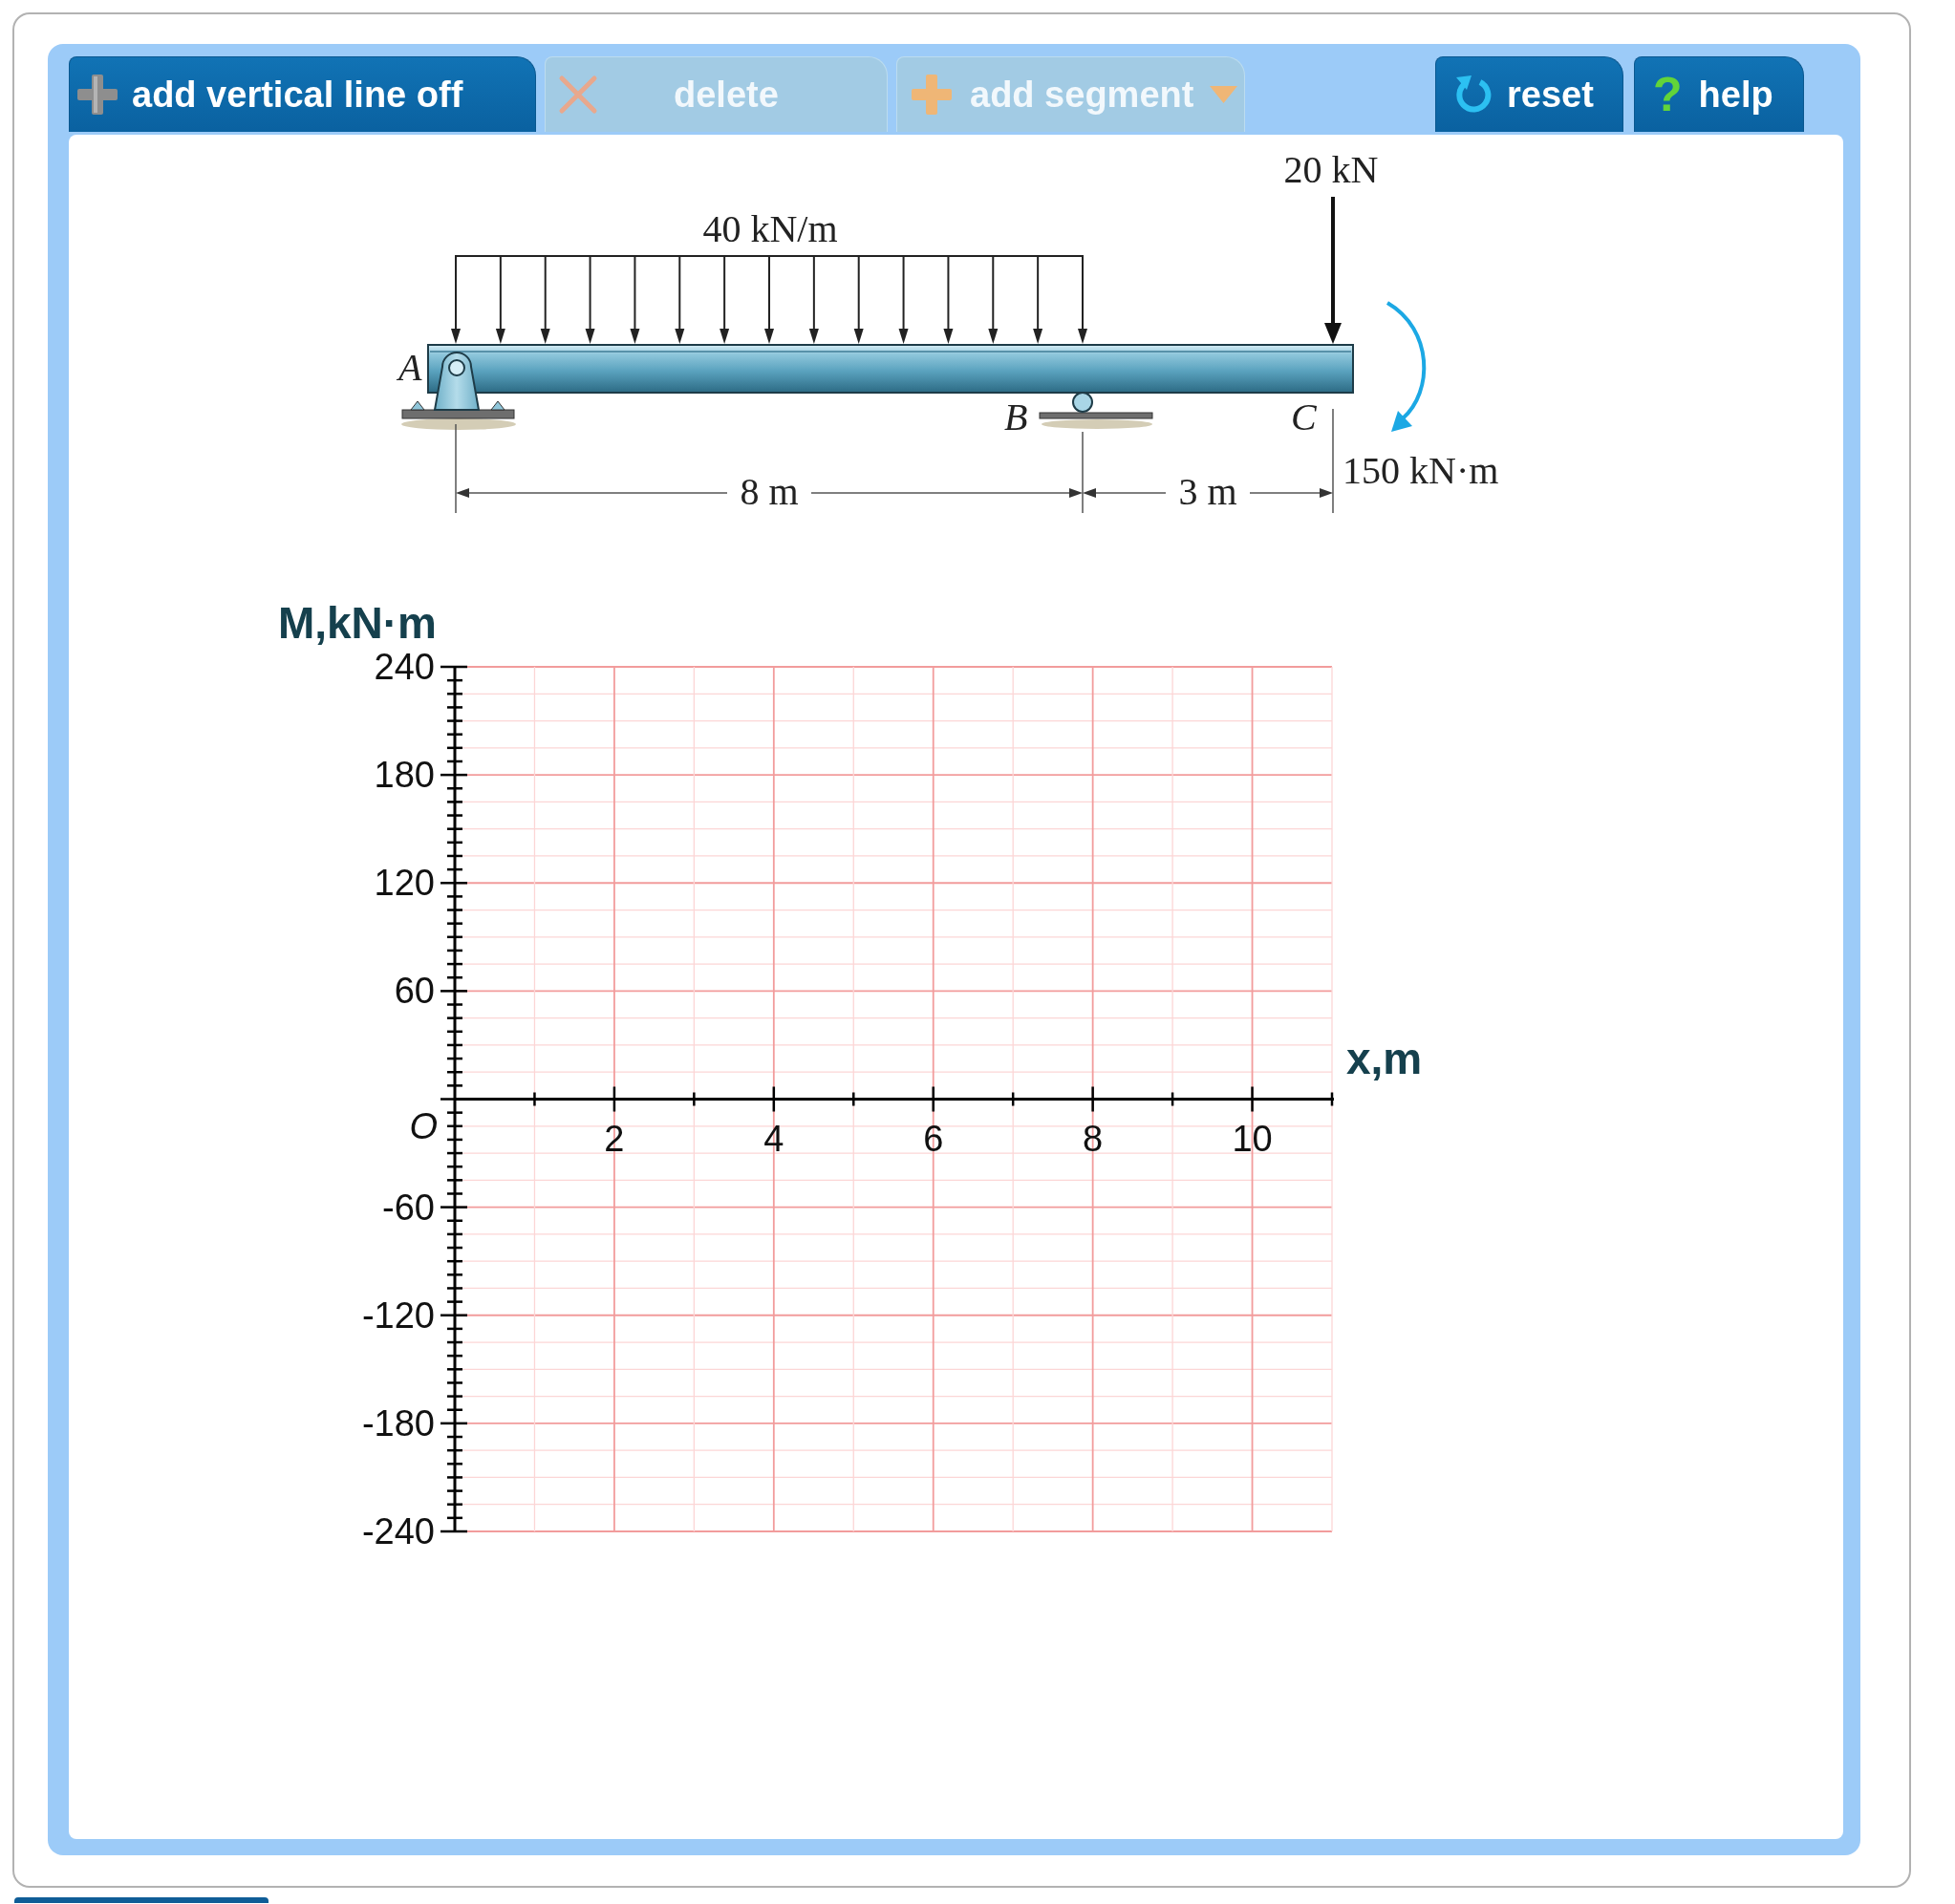 Image resolution: width=1955 pixels, height=1904 pixels. I want to click on help-button: ? help, so click(1719, 94).